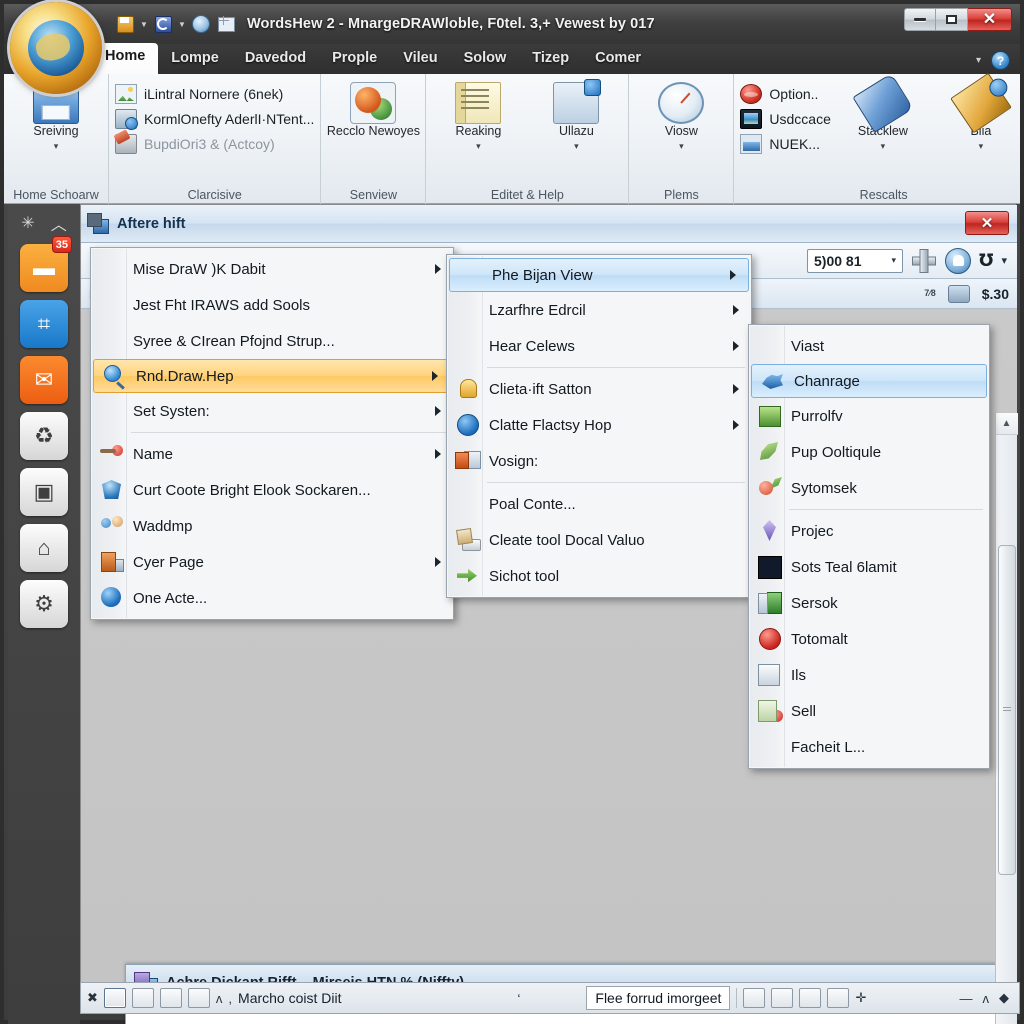  I want to click on table-icon, so click(170, 998).